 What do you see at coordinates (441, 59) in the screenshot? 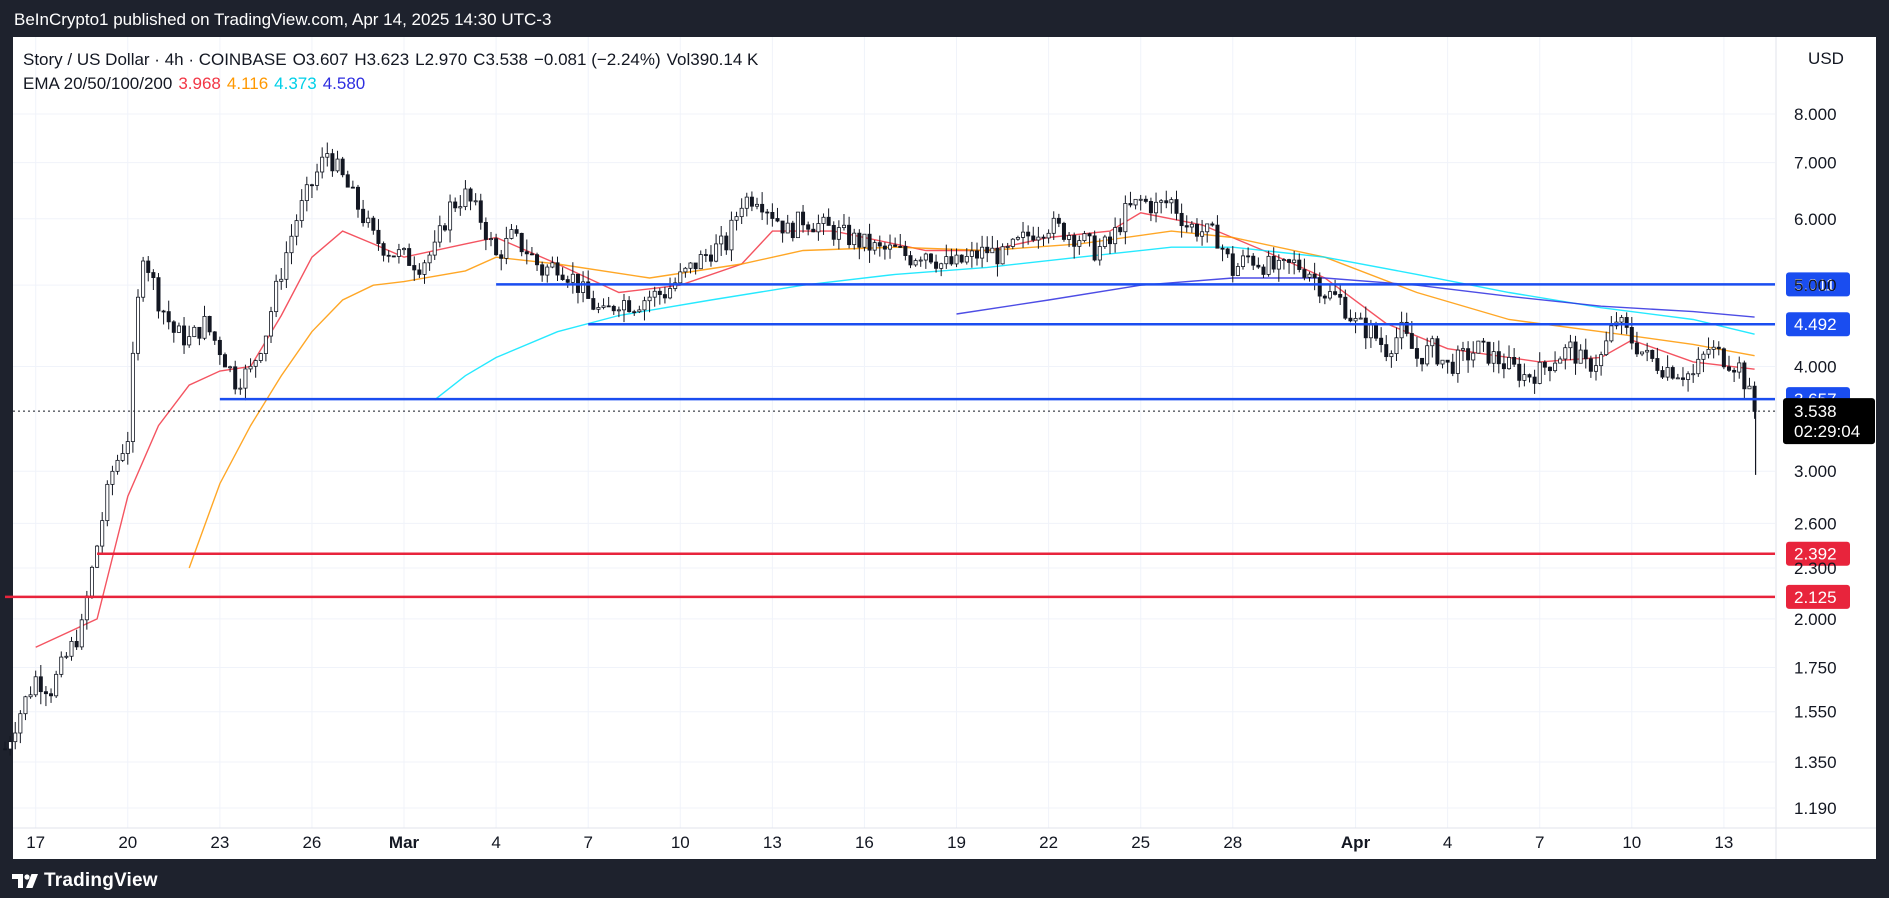
I see `low-value: L2.970` at bounding box center [441, 59].